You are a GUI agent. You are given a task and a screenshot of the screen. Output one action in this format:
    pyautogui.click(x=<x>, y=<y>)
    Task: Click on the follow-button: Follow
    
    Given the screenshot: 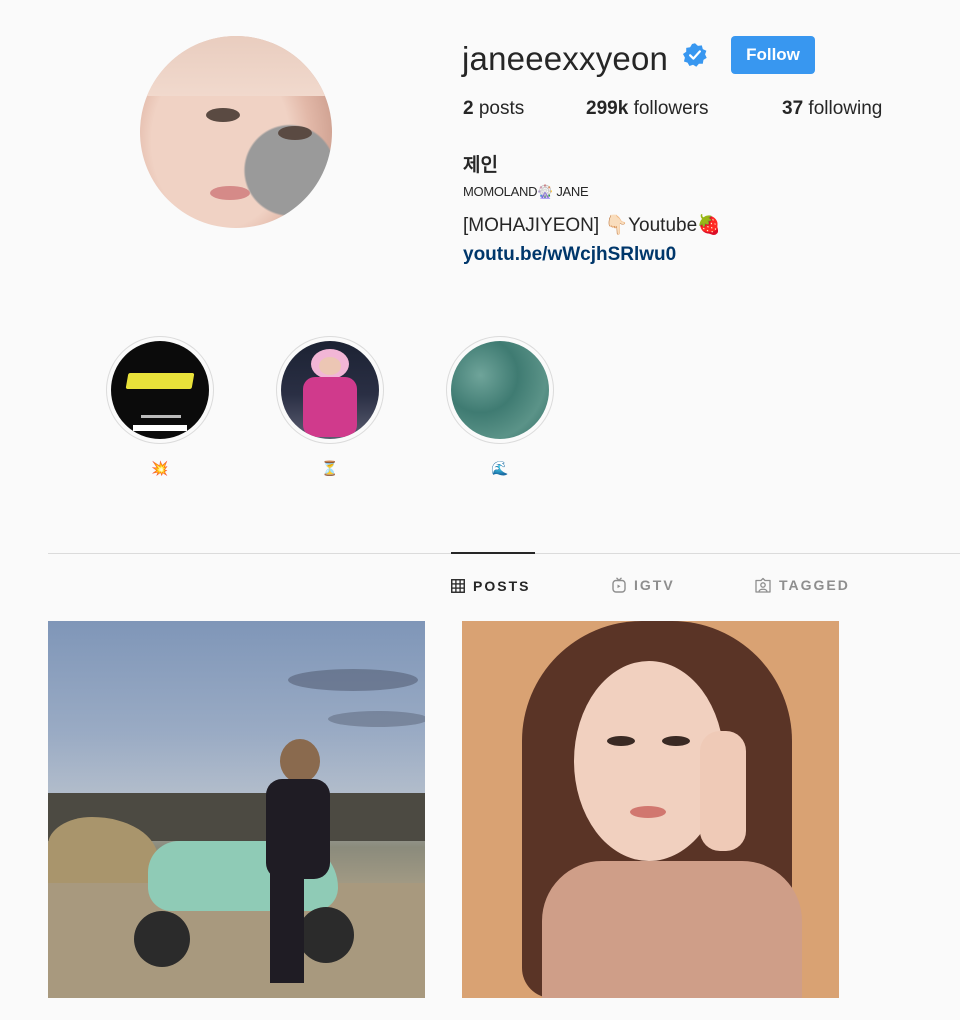 What is the action you would take?
    pyautogui.click(x=773, y=55)
    